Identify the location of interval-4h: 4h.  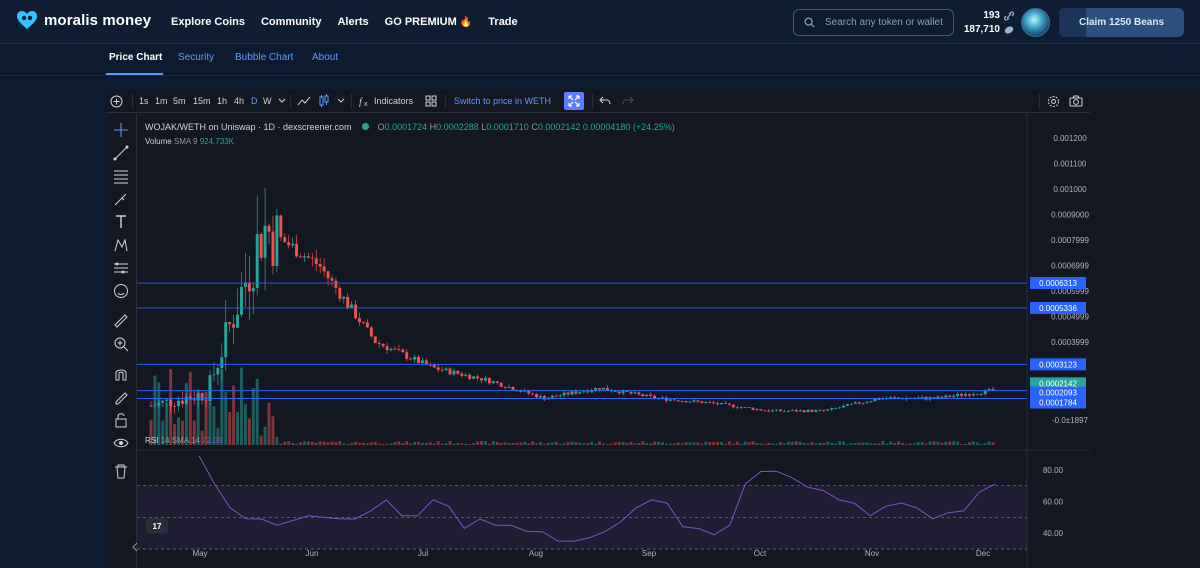
(239, 101).